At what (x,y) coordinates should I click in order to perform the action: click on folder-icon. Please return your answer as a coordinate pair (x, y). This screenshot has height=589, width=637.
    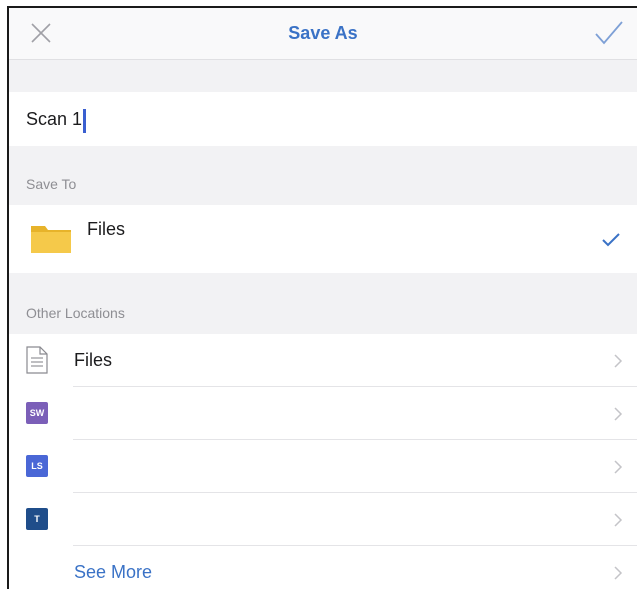
    Looking at the image, I should click on (51, 239).